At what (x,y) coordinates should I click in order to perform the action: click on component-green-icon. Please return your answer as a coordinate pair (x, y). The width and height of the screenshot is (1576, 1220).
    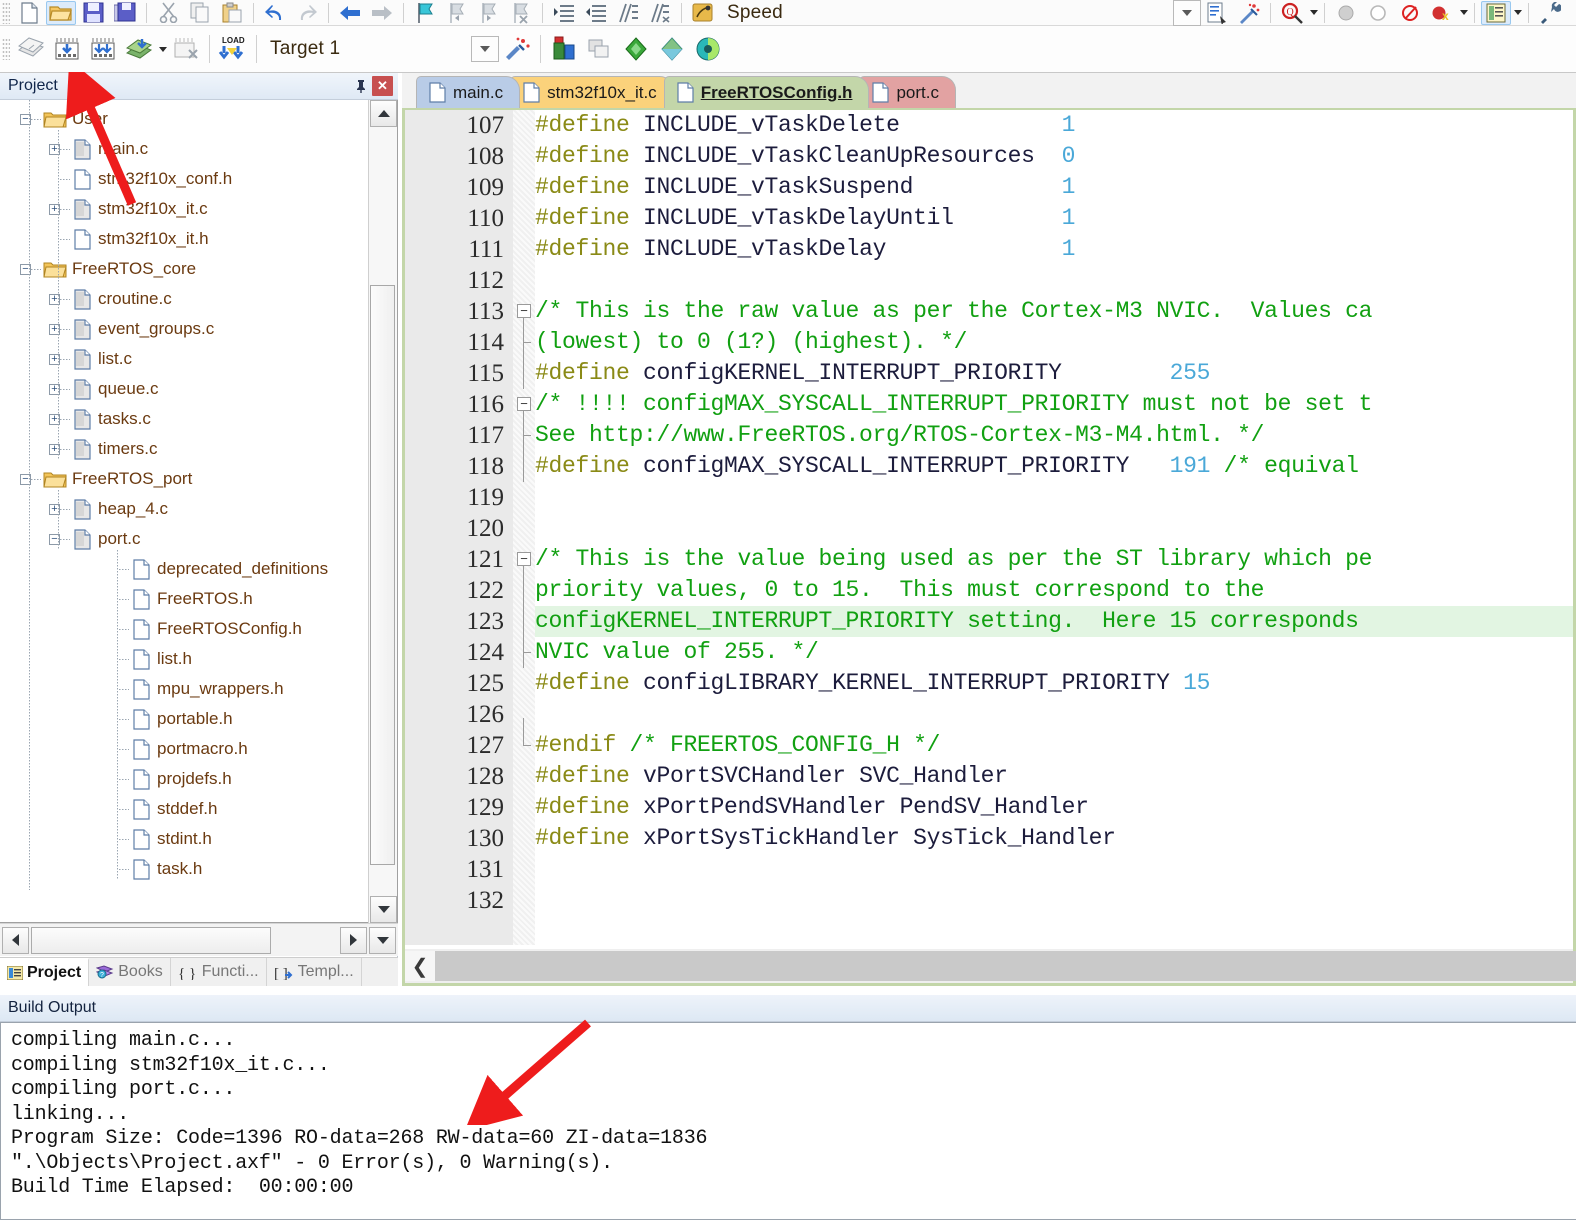
    Looking at the image, I should click on (636, 49).